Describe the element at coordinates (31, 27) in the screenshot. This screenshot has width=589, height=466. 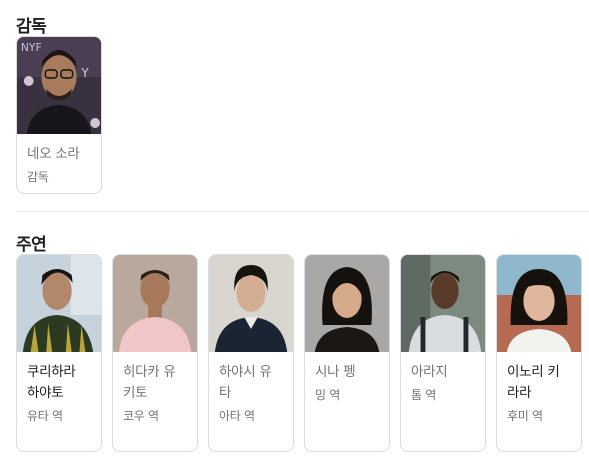
I see `director-section-title: 감독` at that location.